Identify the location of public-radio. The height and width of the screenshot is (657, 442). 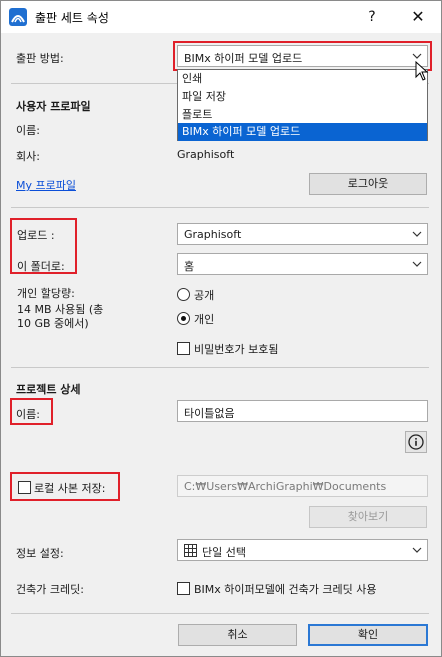
(183, 294).